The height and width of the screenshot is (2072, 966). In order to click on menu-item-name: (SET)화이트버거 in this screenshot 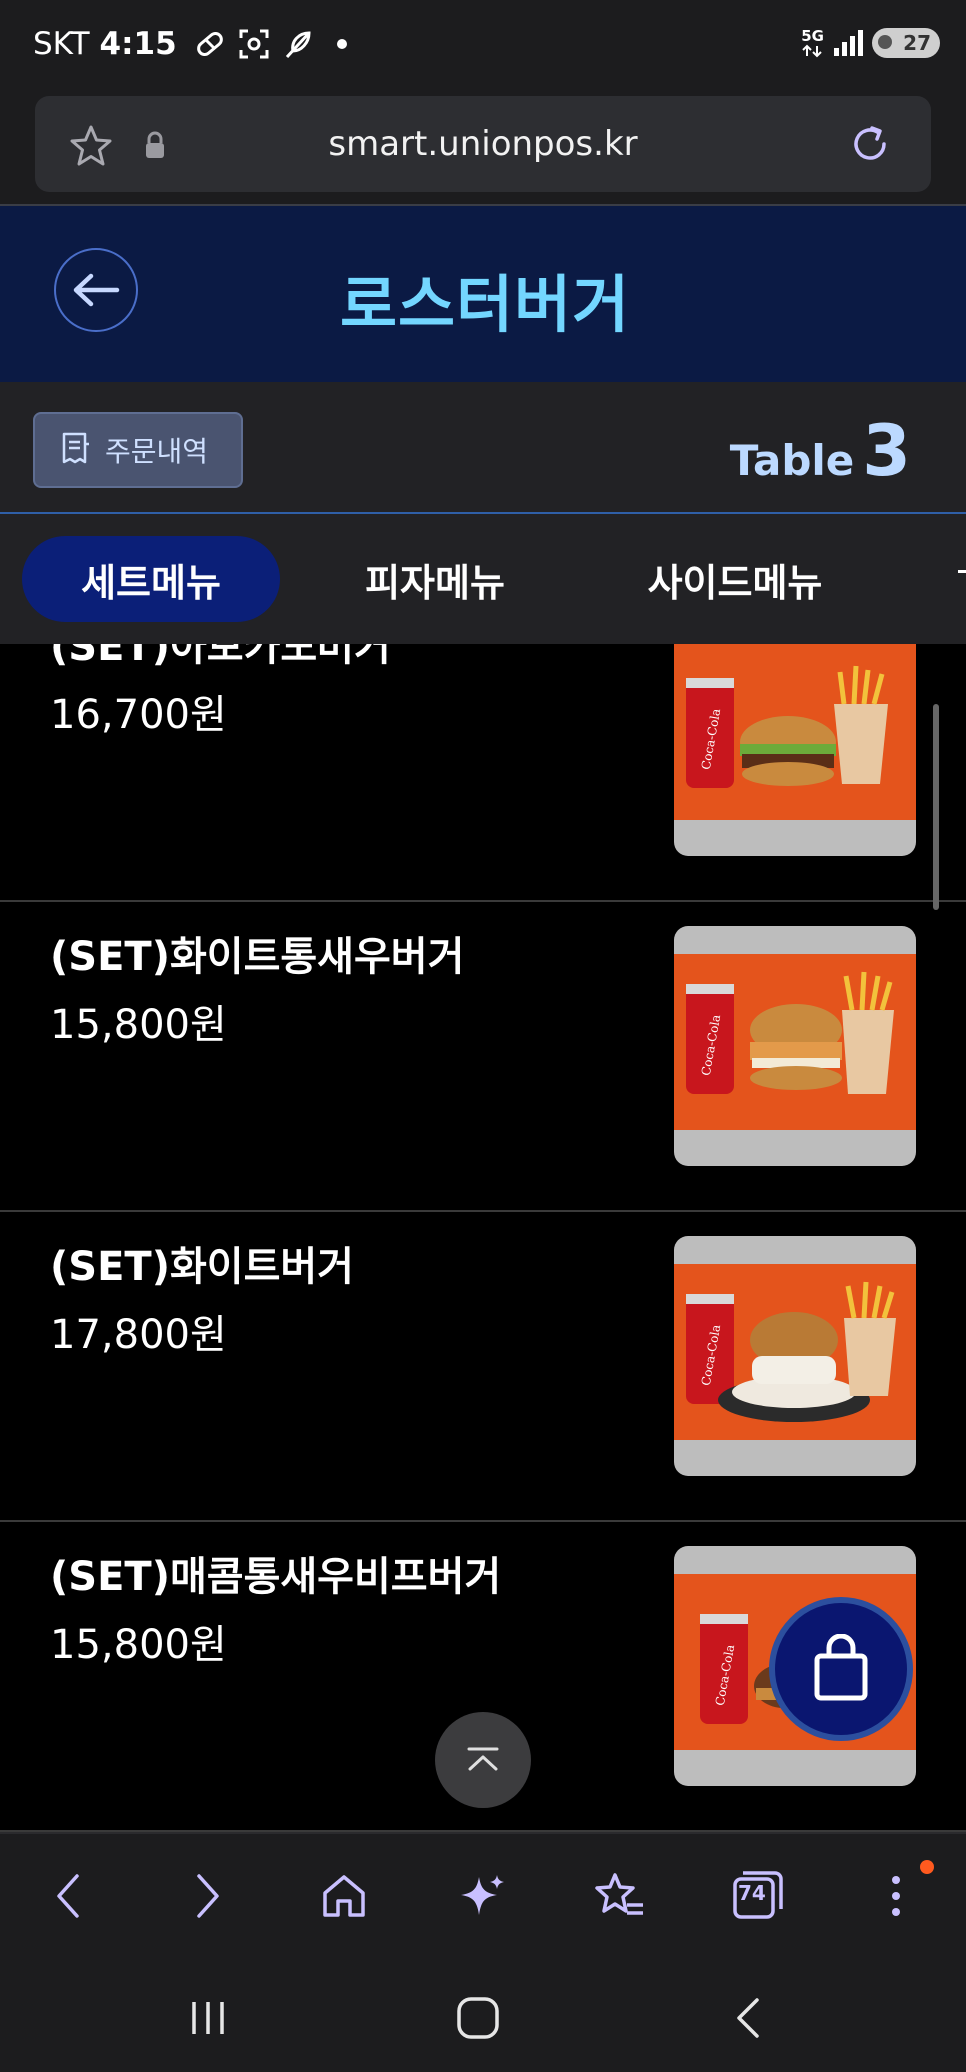, I will do `click(202, 1267)`.